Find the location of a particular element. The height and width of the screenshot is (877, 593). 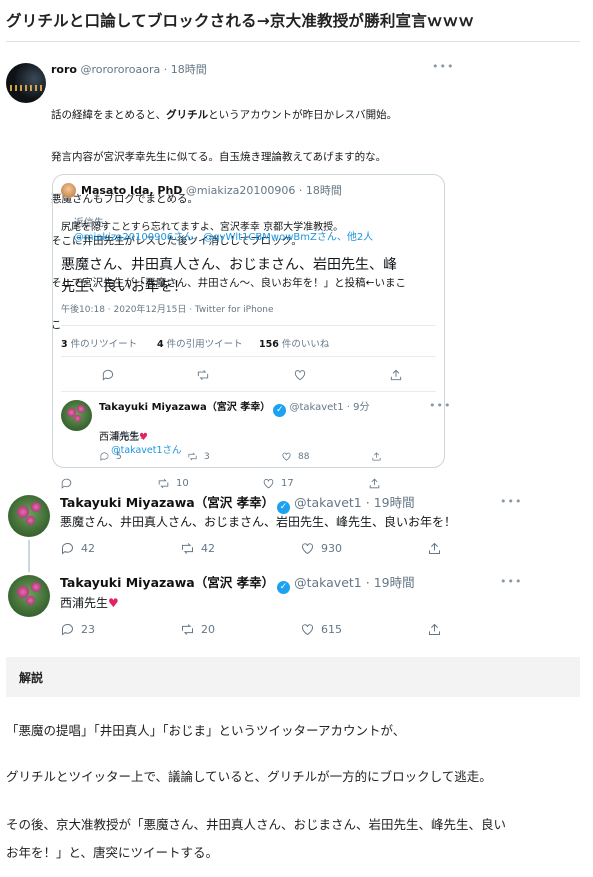

handle: @rorororoaora is located at coordinates (120, 69).